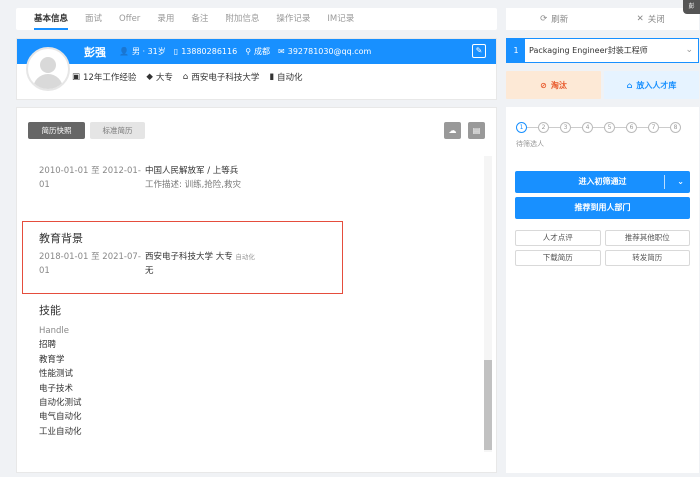  What do you see at coordinates (602, 208) in the screenshot?
I see `recommend-department-button: 推荐到用人部门` at bounding box center [602, 208].